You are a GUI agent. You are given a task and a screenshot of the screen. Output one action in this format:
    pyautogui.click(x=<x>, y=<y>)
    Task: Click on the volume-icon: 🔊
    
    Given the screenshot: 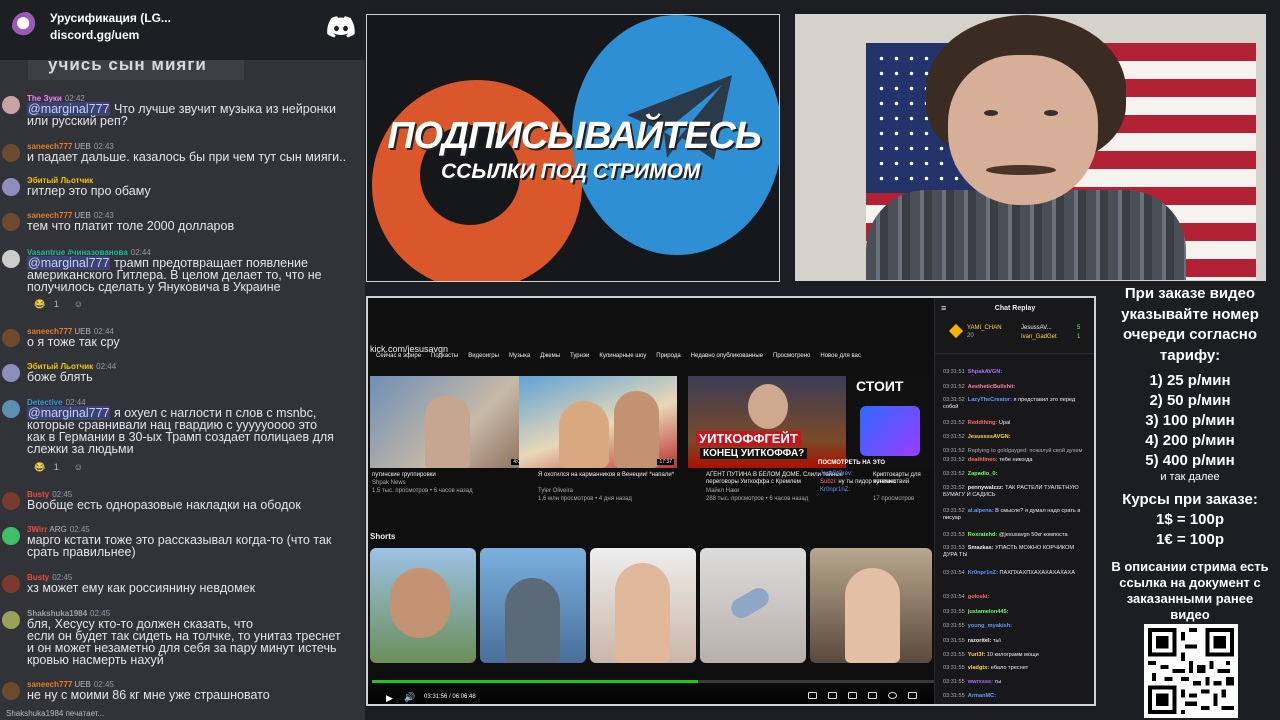 What is the action you would take?
    pyautogui.click(x=409, y=697)
    